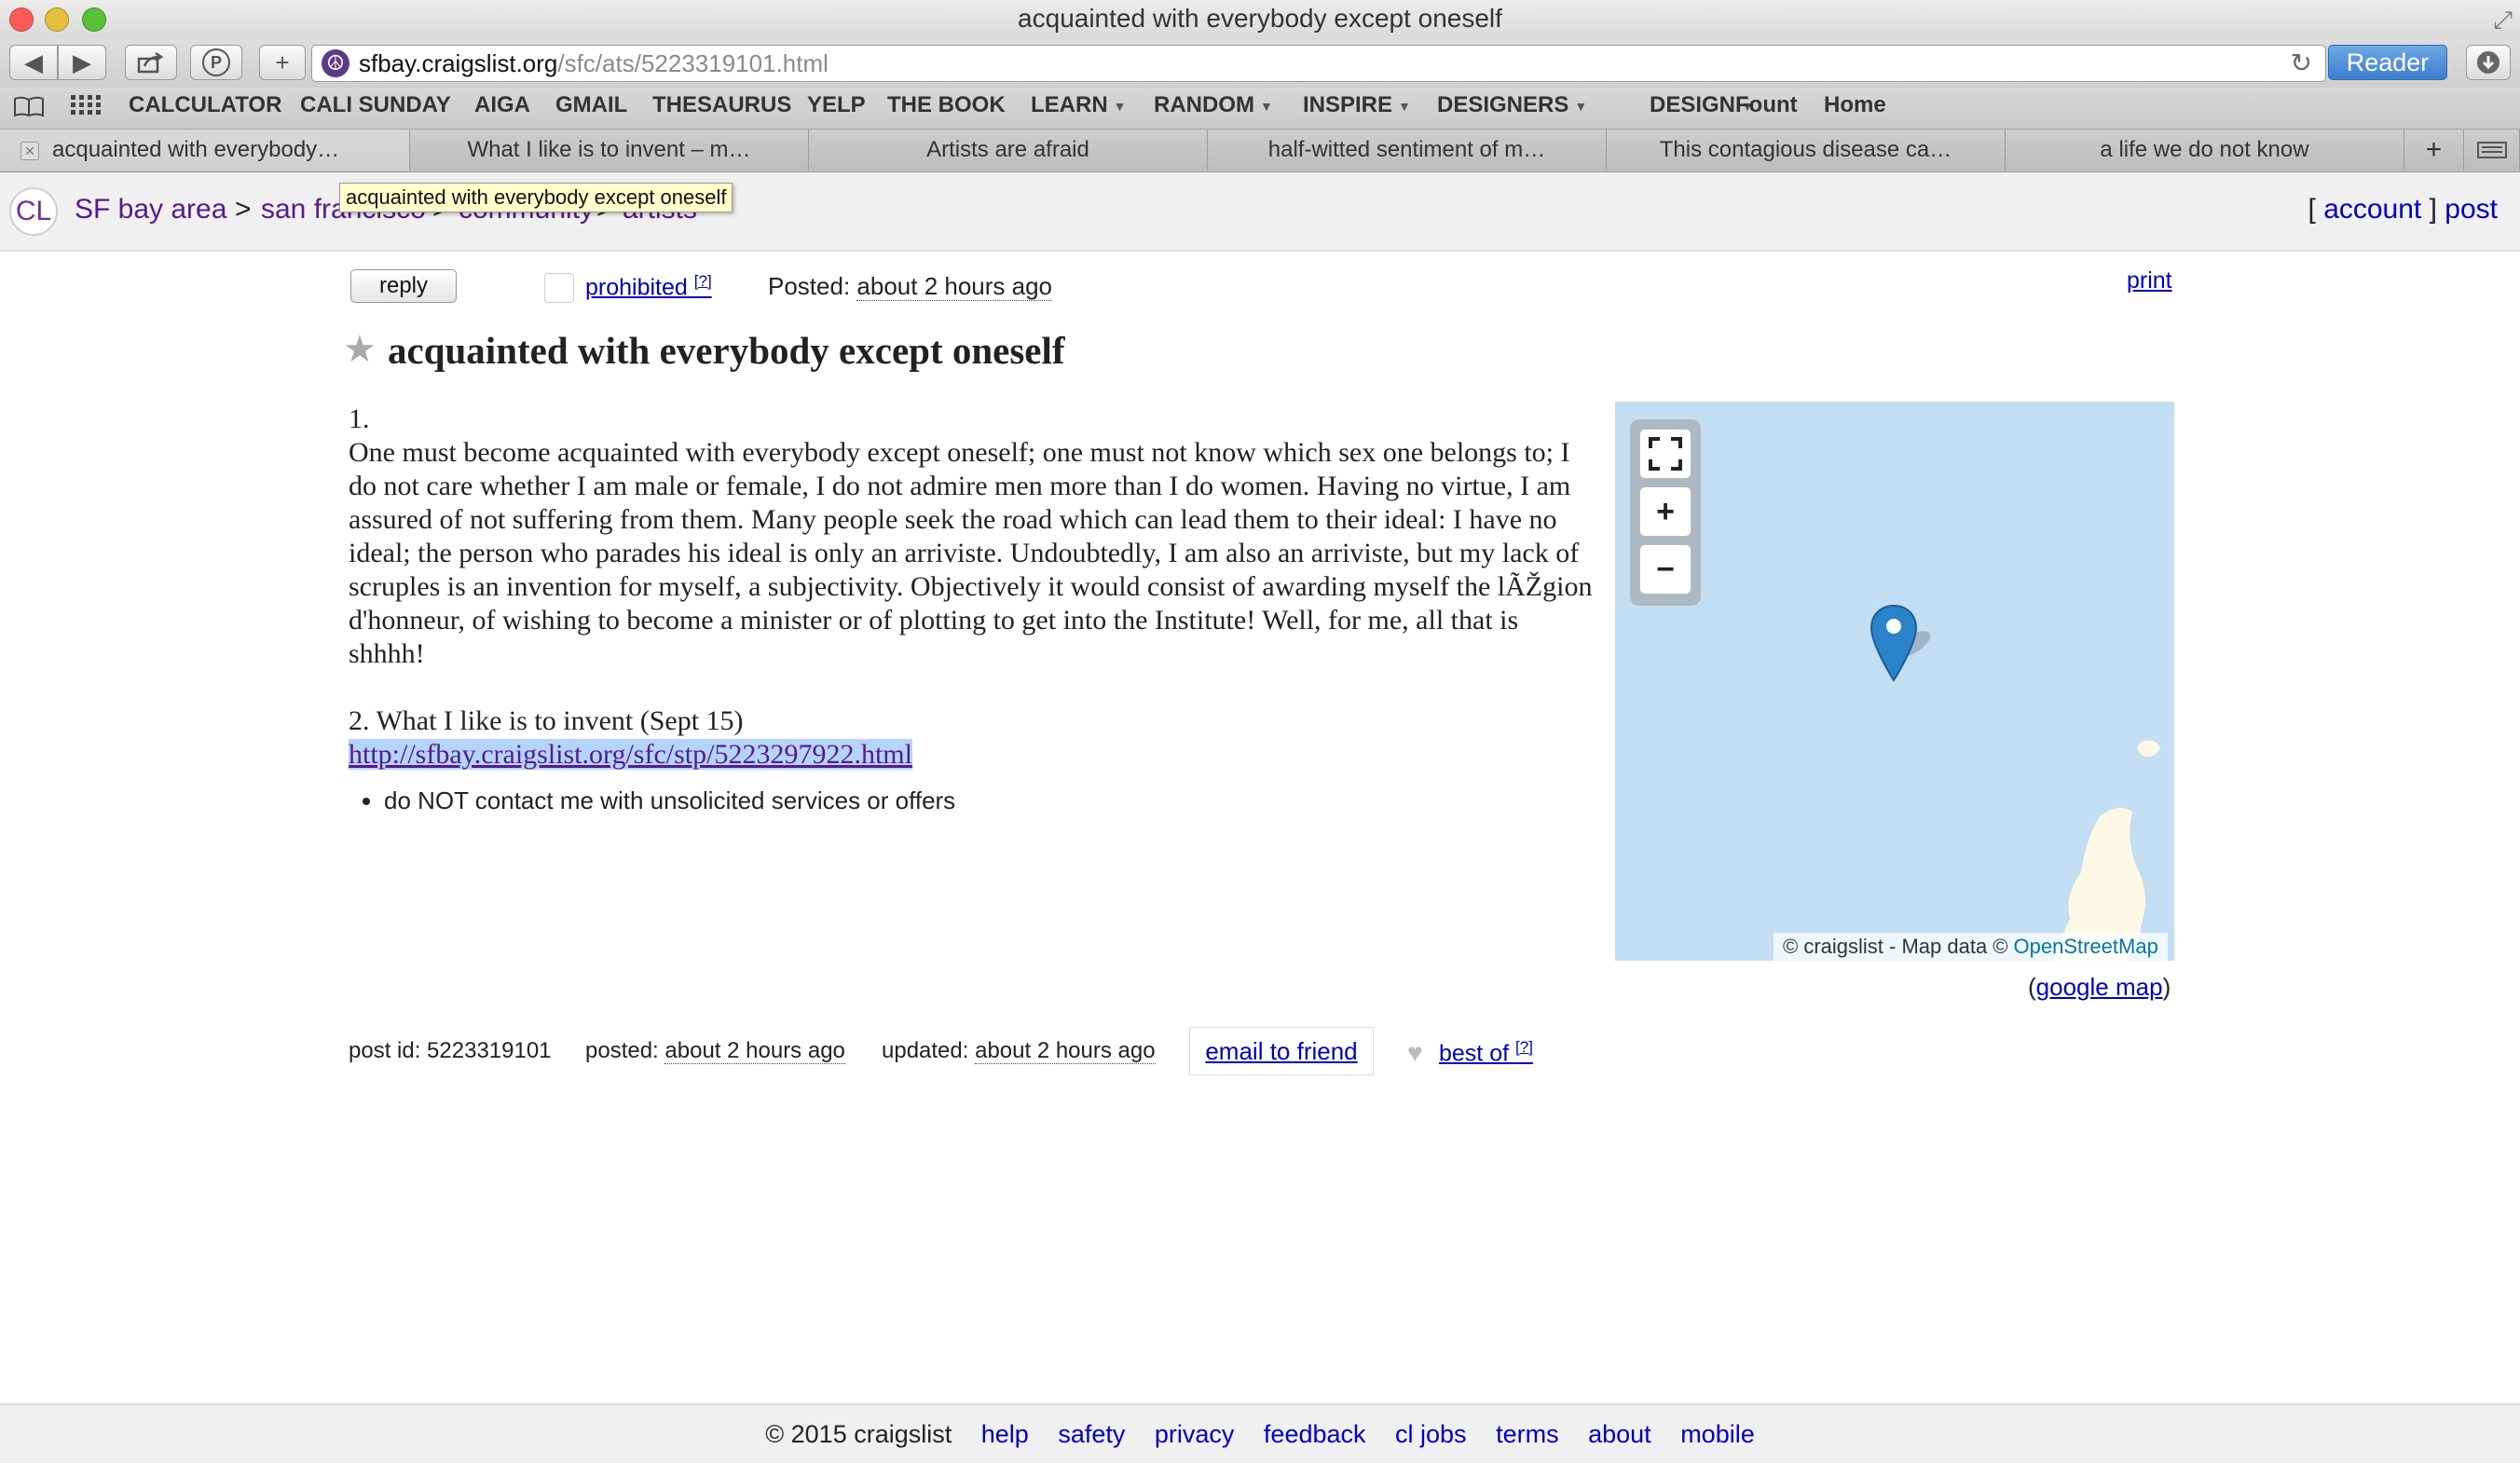 Image resolution: width=2520 pixels, height=1463 pixels. What do you see at coordinates (693, 62) in the screenshot?
I see `url-path: /sfc/ats/5223319101.html` at bounding box center [693, 62].